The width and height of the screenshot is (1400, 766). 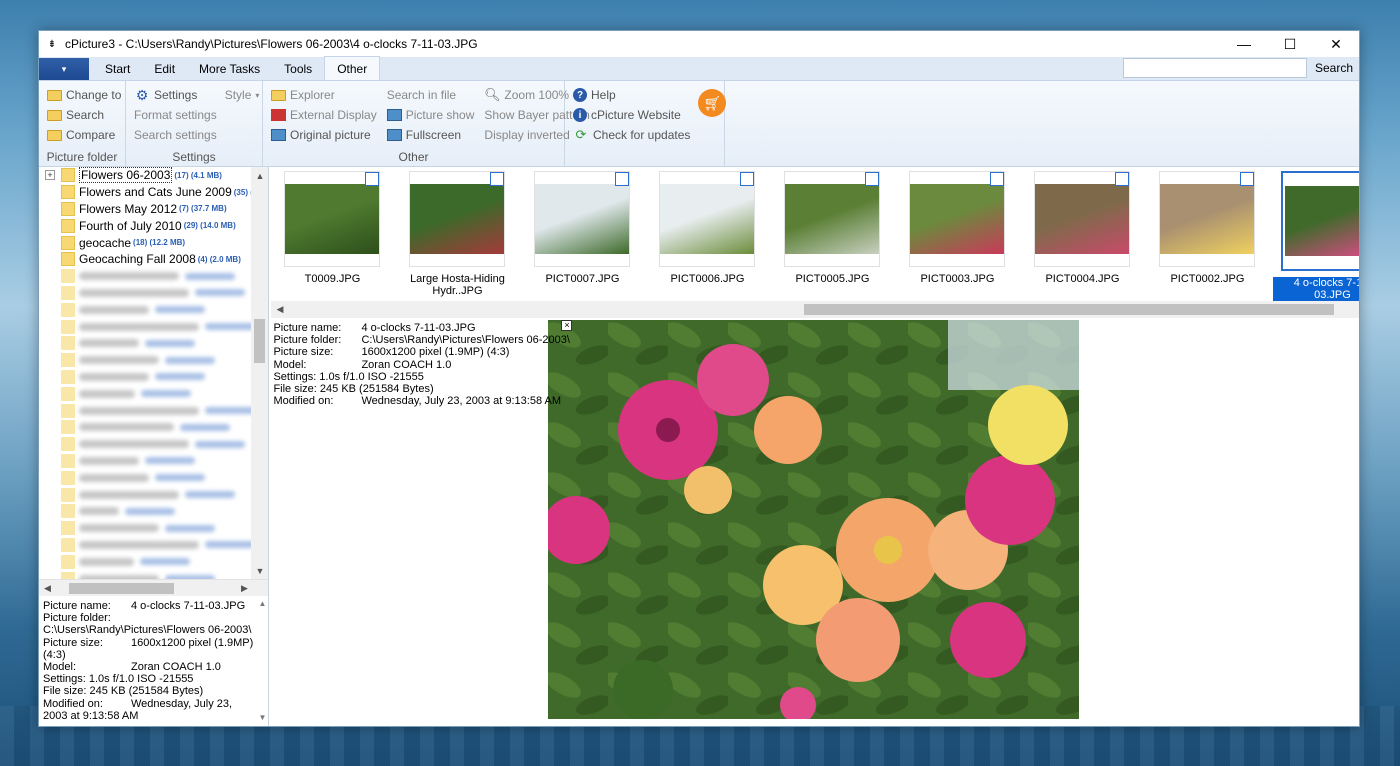 I want to click on thumbnail-item: PICT0006.JPG, so click(x=707, y=236).